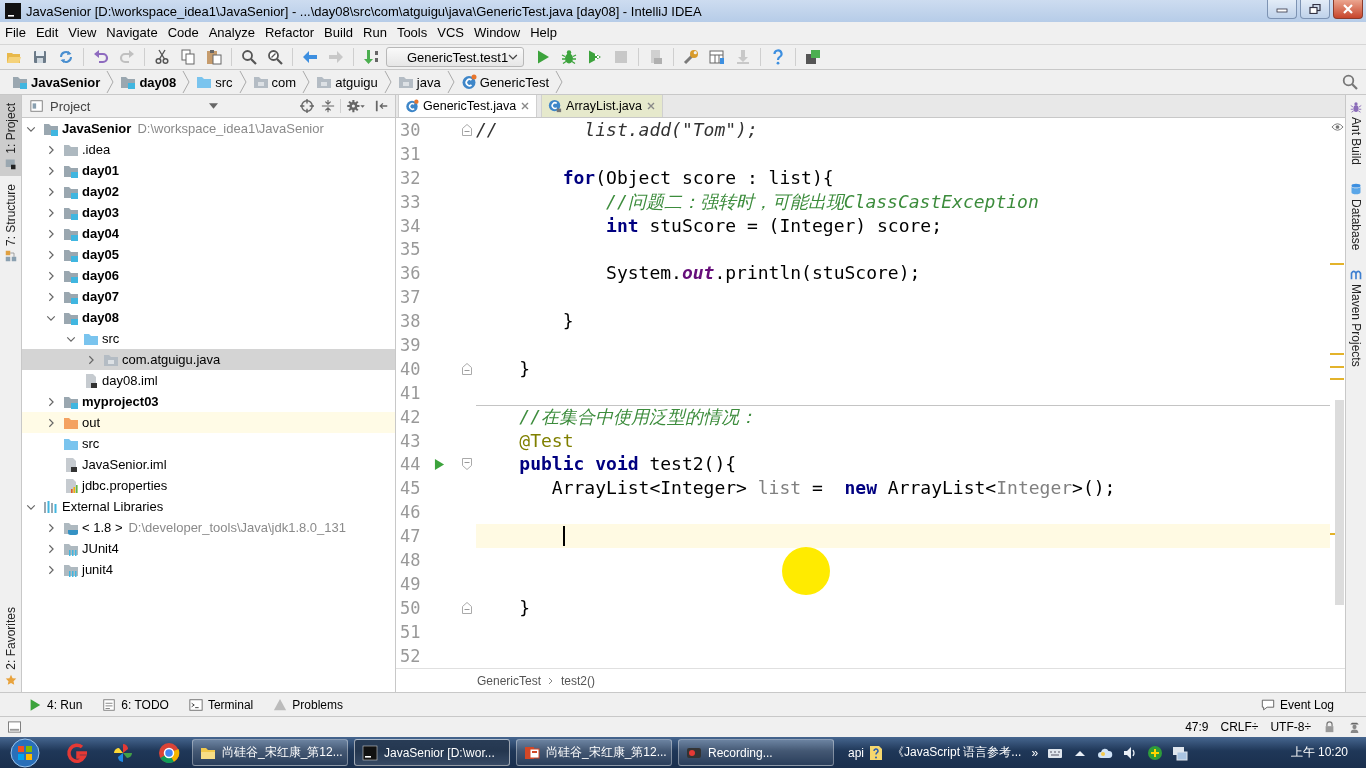  I want to click on run-config-dropdown: GenericTest.test1, so click(455, 57).